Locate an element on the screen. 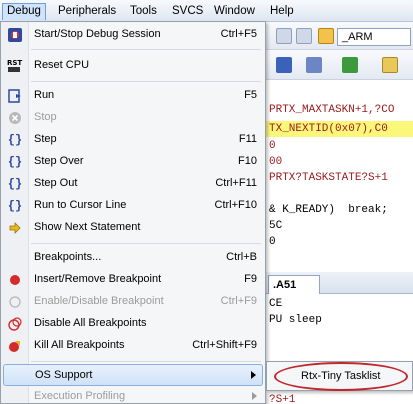  menu-item-step: {} Step F11 is located at coordinates (133, 140).